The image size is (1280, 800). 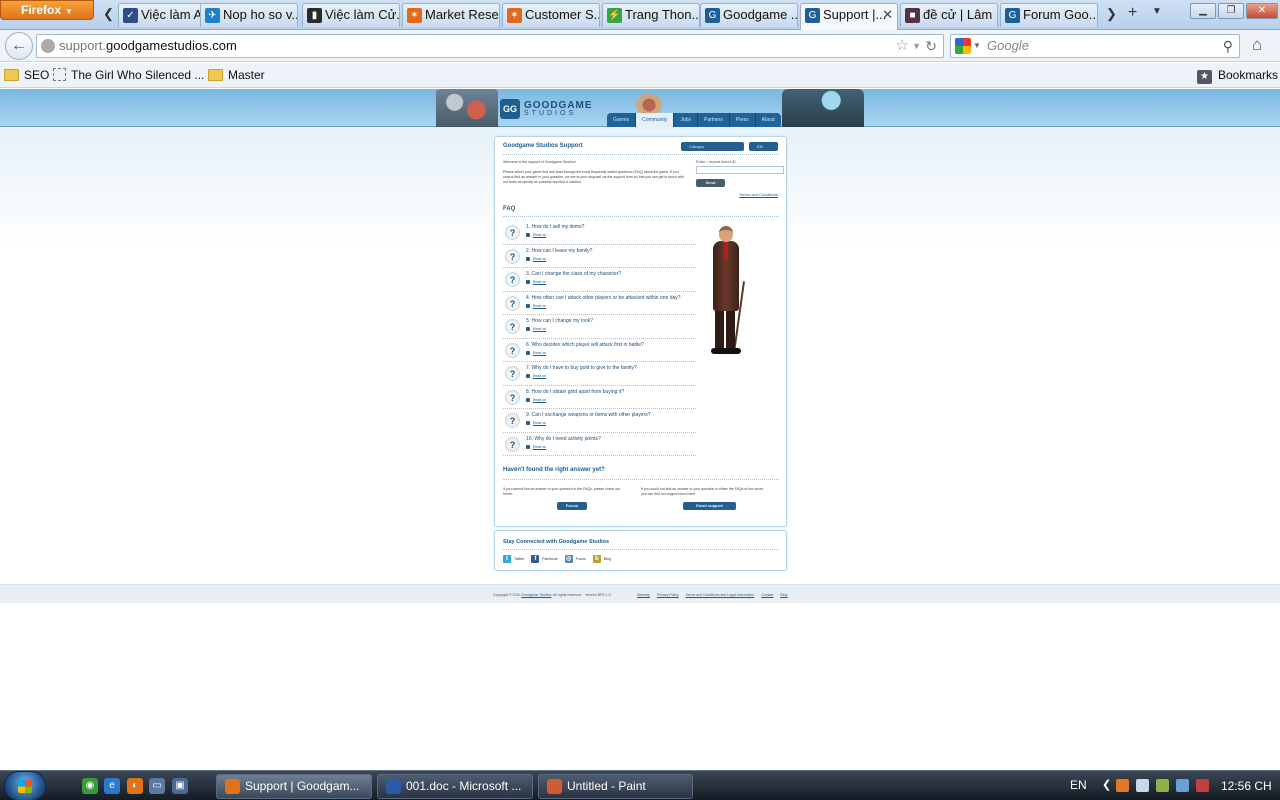 What do you see at coordinates (768, 120) in the screenshot?
I see `site-nav-item: About` at bounding box center [768, 120].